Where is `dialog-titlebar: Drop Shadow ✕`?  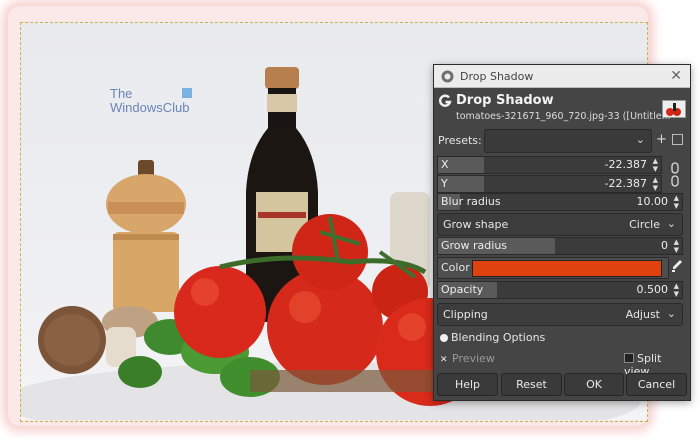
dialog-titlebar: Drop Shadow ✕ is located at coordinates (562, 76).